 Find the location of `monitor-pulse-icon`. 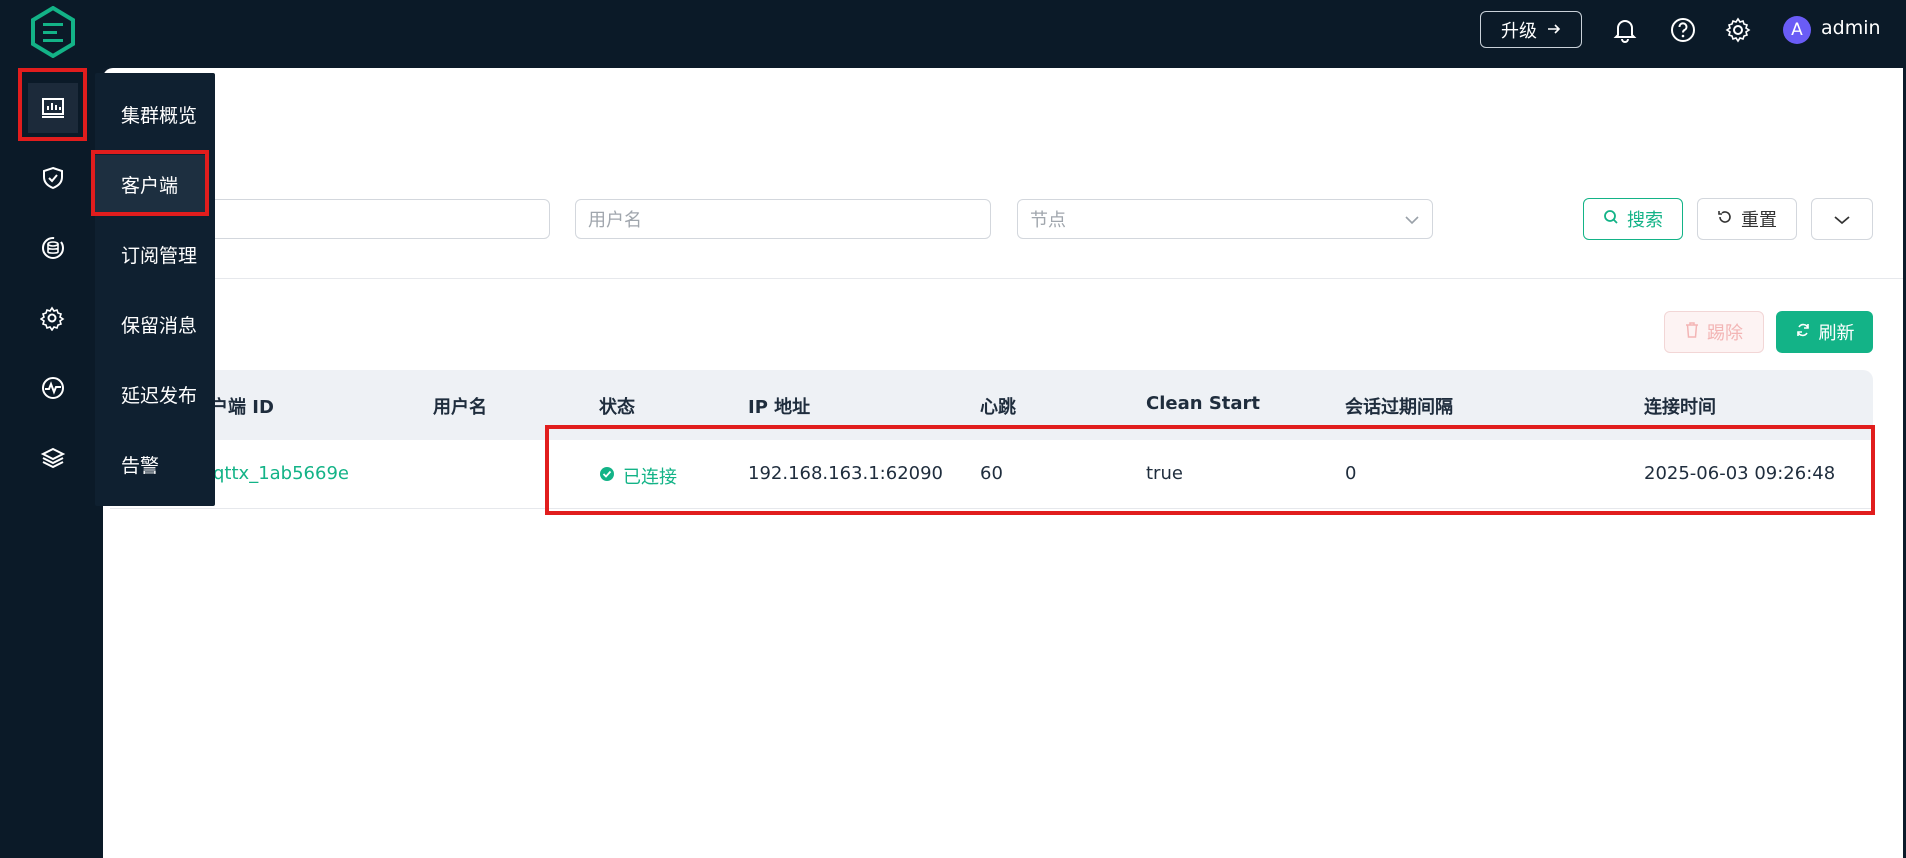

monitor-pulse-icon is located at coordinates (53, 388).